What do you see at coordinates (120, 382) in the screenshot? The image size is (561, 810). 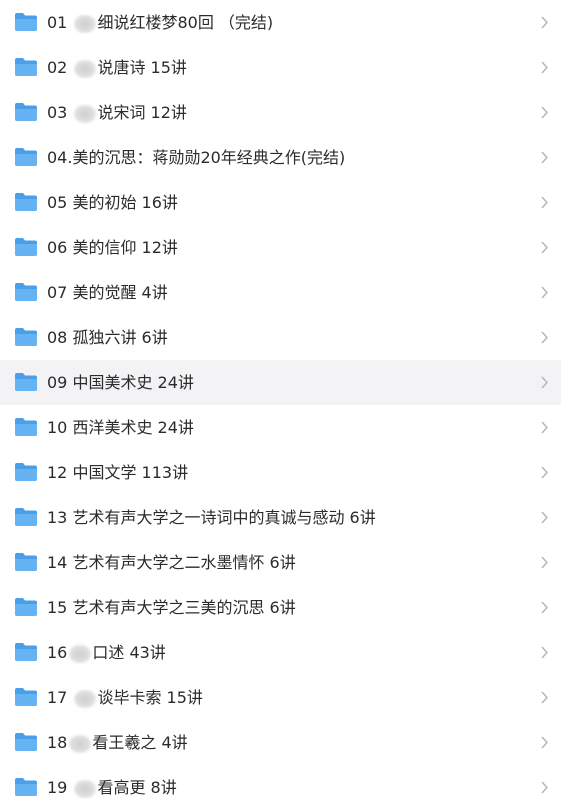 I see `item-label: 09 中国美术史 24讲` at bounding box center [120, 382].